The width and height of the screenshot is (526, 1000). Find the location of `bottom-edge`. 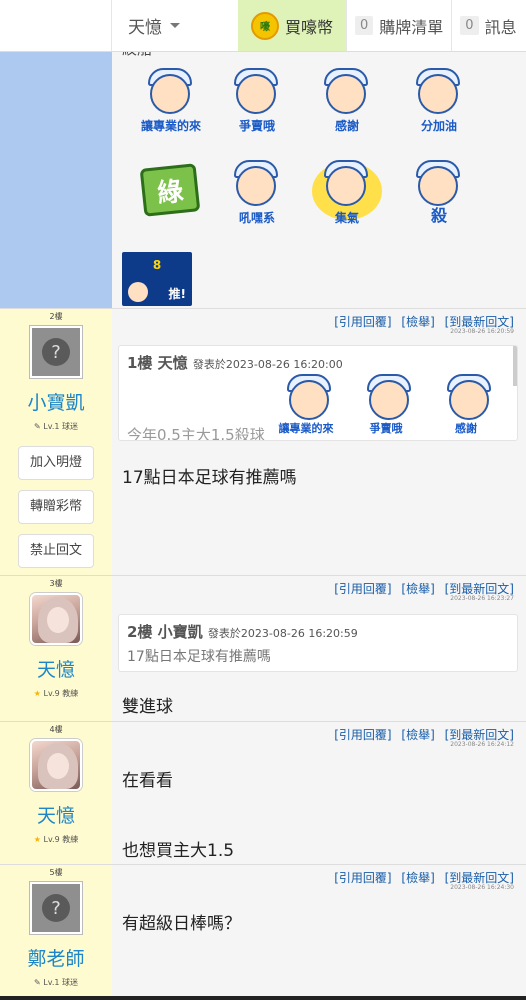

bottom-edge is located at coordinates (263, 998).